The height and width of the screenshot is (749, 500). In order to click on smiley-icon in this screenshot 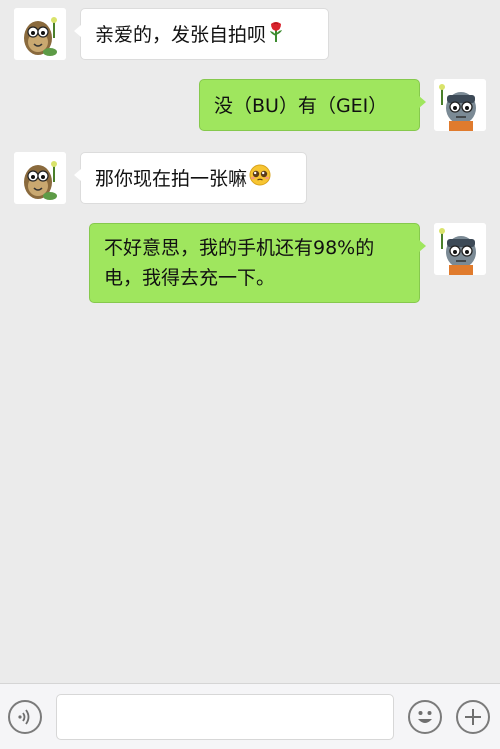, I will do `click(425, 717)`.